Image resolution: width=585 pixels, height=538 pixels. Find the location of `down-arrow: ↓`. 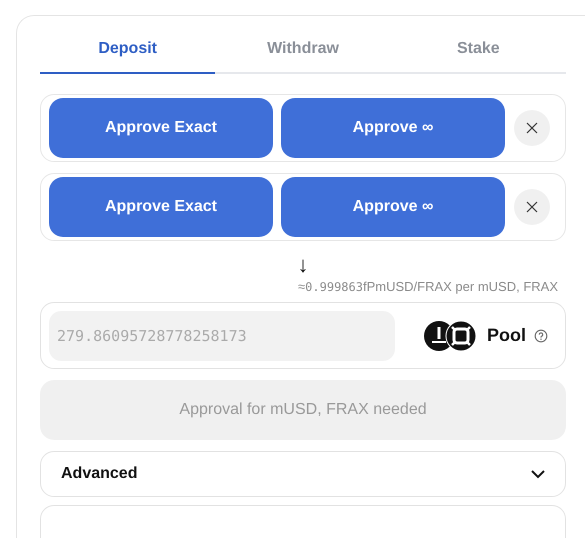

down-arrow: ↓ is located at coordinates (303, 265).